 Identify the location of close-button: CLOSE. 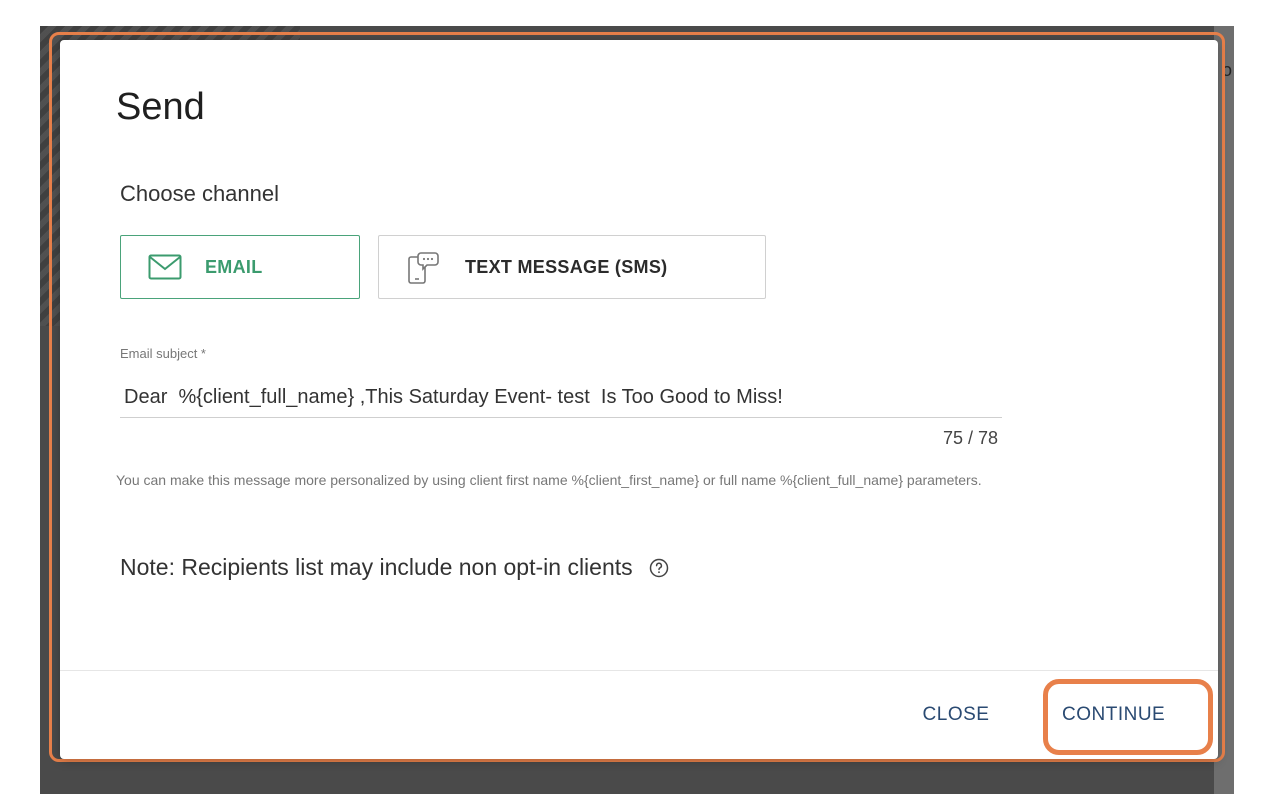
(956, 715).